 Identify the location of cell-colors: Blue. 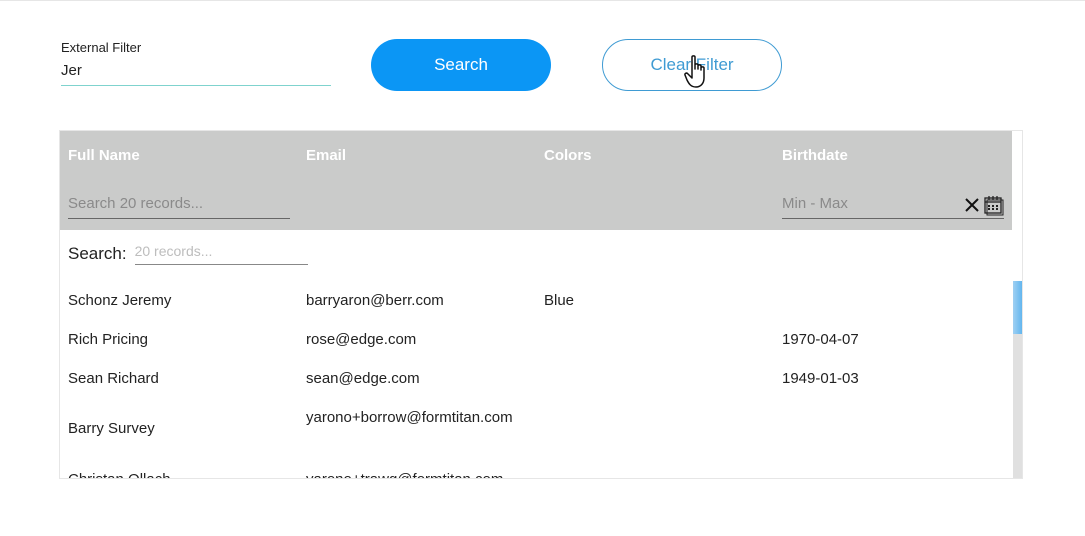
(559, 300).